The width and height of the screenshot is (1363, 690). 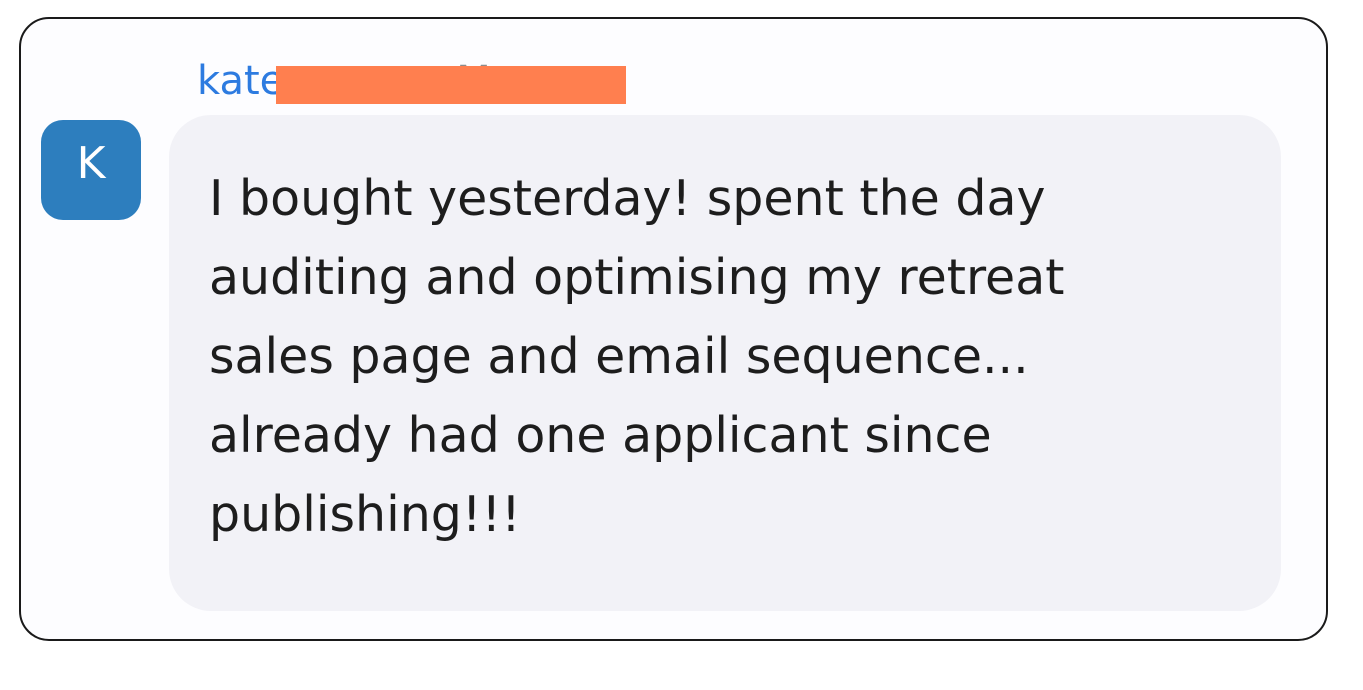 What do you see at coordinates (600, 435) in the screenshot?
I see `message-line: already had one applicant since` at bounding box center [600, 435].